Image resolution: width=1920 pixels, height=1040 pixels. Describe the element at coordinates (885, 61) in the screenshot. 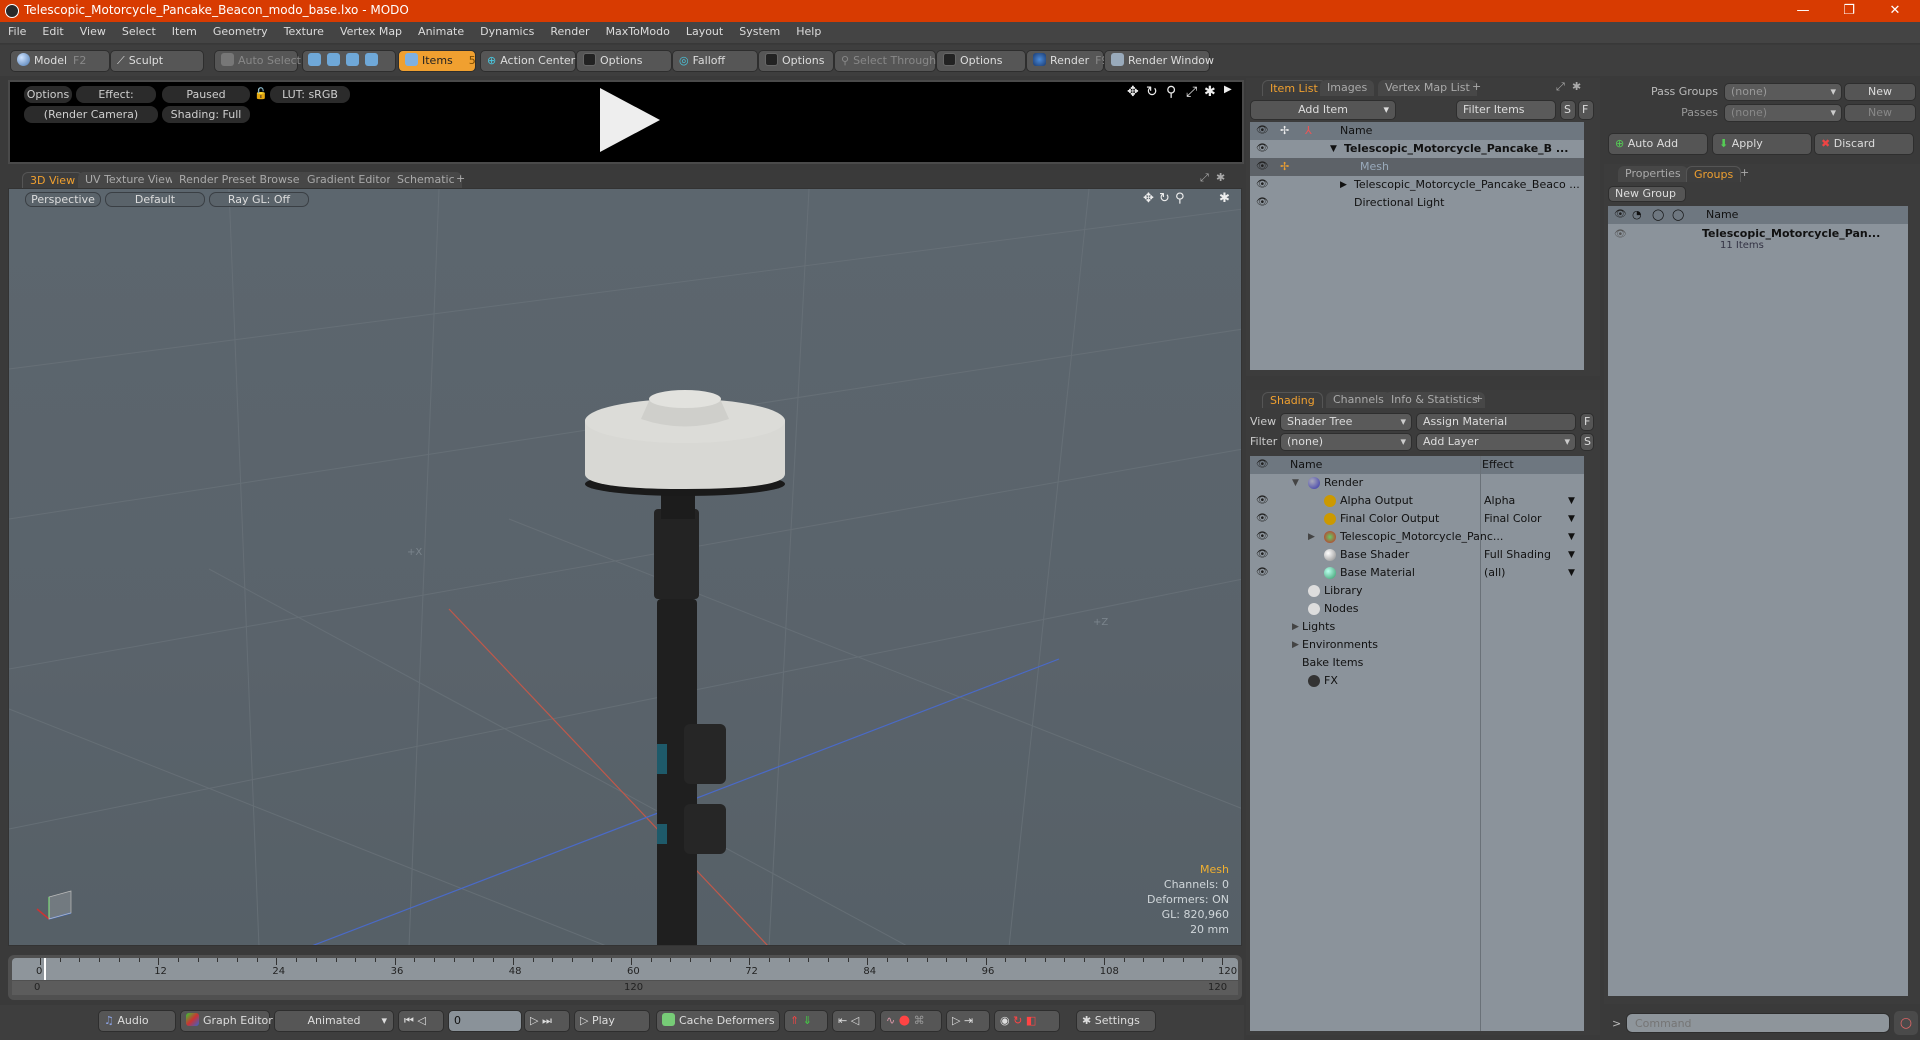

I see `select-through-button: ⚲ Select Through` at that location.